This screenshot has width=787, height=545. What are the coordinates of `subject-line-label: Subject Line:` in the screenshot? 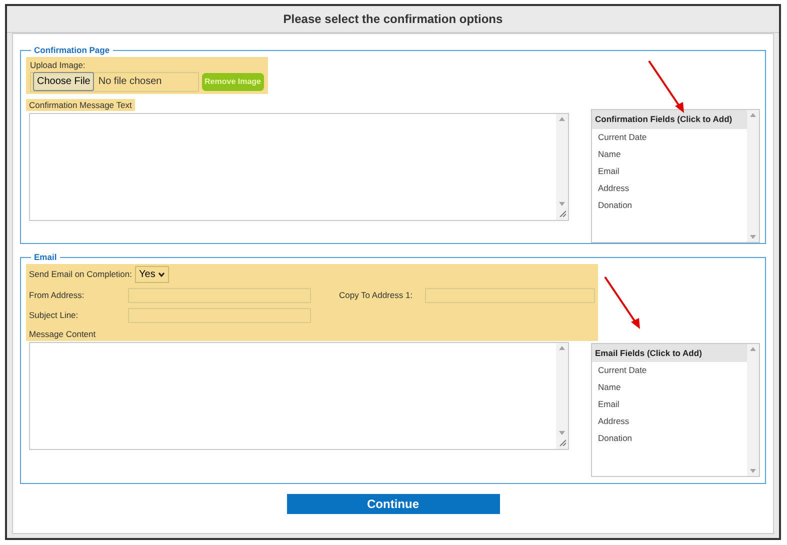 It's located at (54, 315).